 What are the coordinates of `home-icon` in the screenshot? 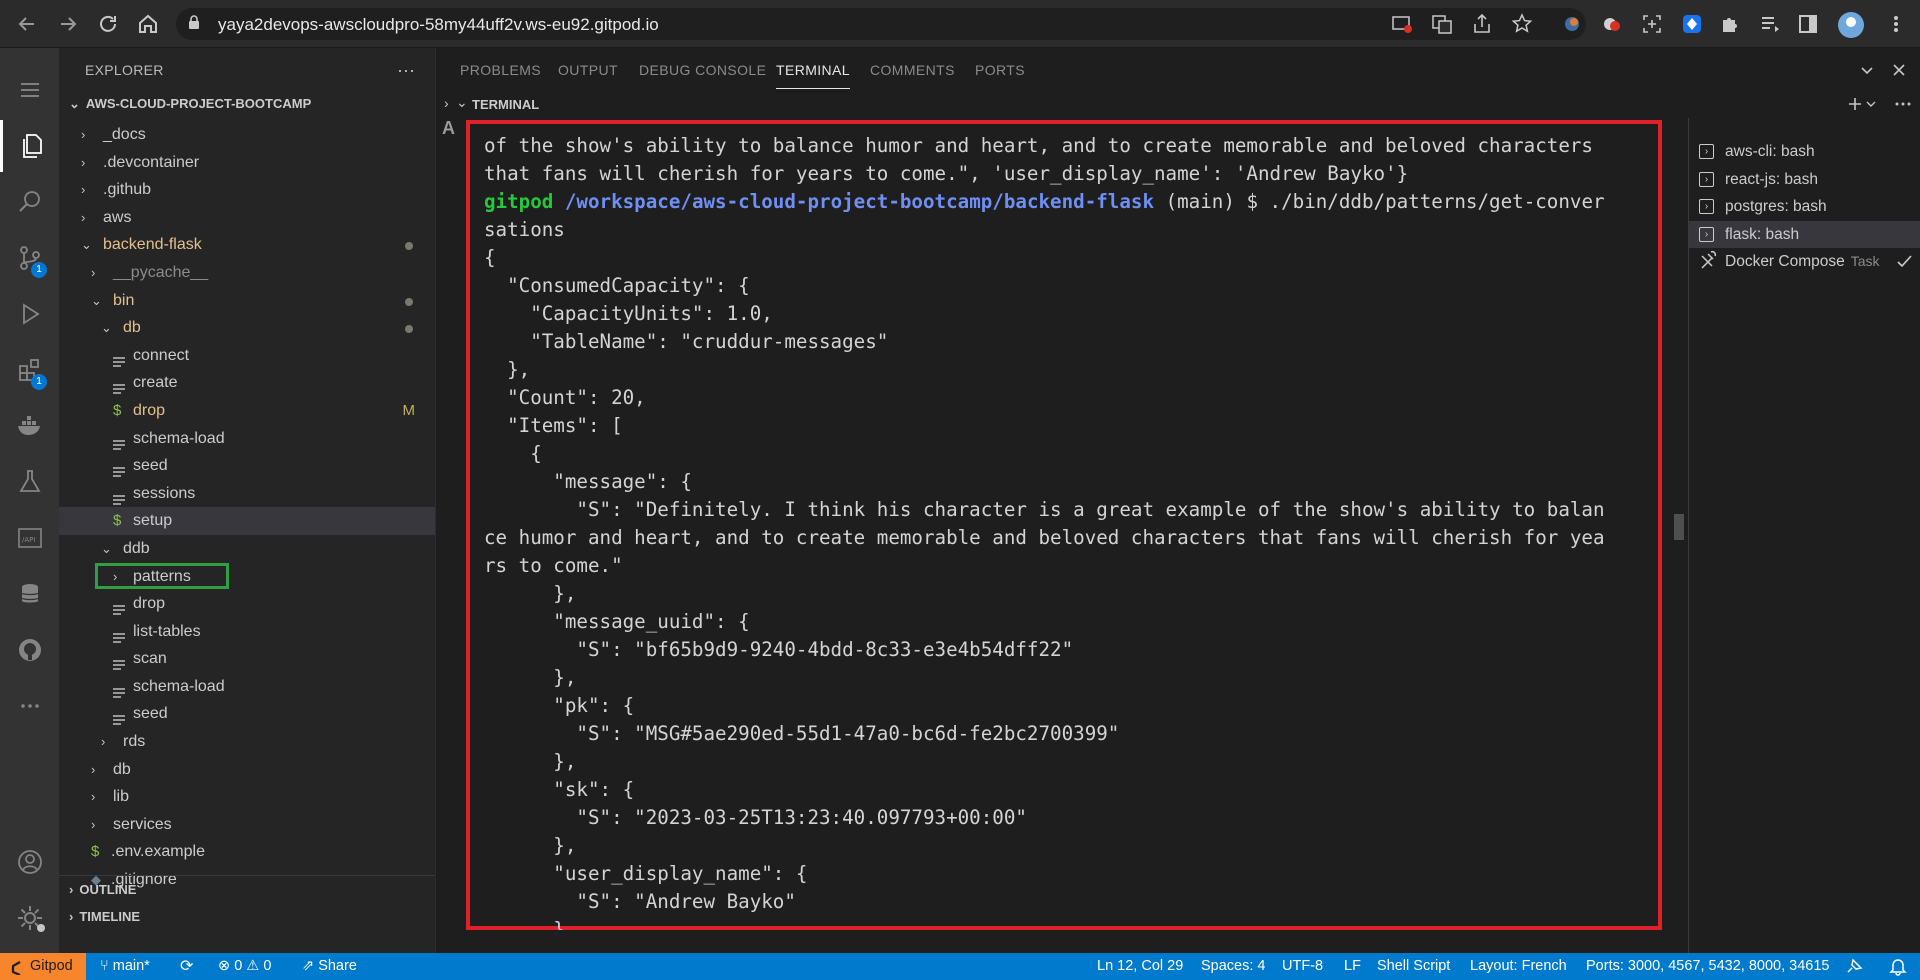 It's located at (148, 24).